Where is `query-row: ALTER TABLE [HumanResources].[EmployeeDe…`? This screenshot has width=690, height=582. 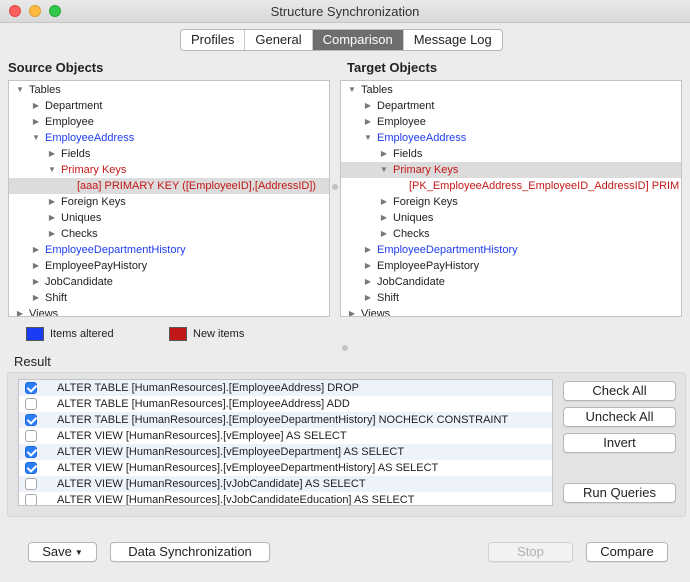 query-row: ALTER TABLE [HumanResources].[EmployeeDe… is located at coordinates (285, 420).